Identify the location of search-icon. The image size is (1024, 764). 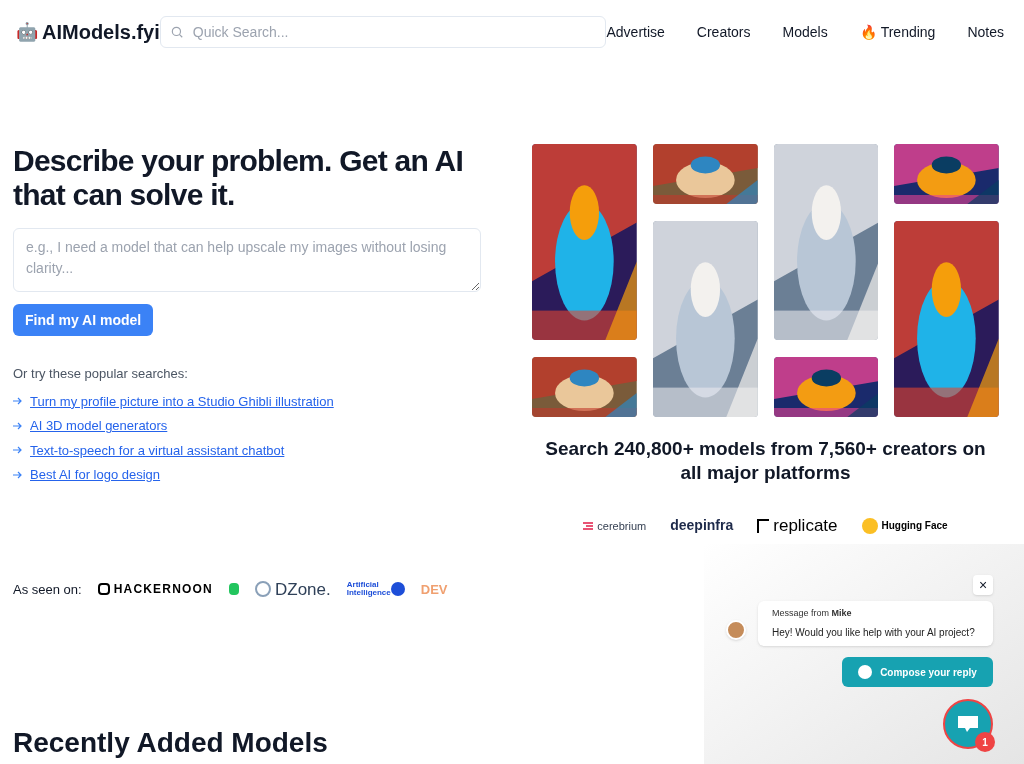
(176, 32).